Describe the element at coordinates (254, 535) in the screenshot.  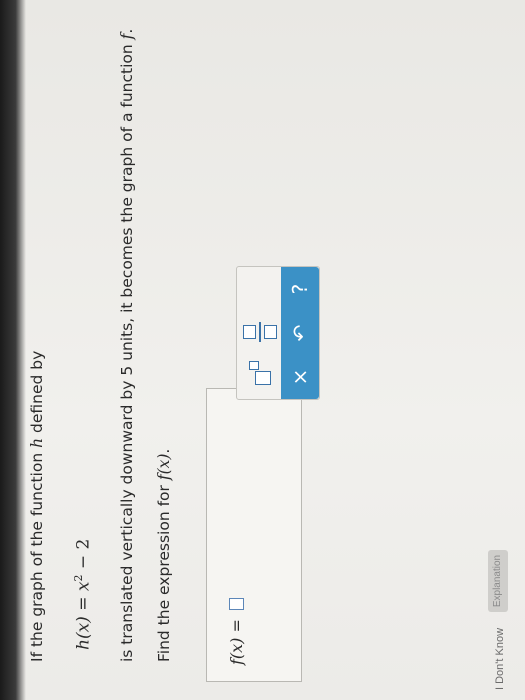
I see `answer-box: f(x) =` at that location.